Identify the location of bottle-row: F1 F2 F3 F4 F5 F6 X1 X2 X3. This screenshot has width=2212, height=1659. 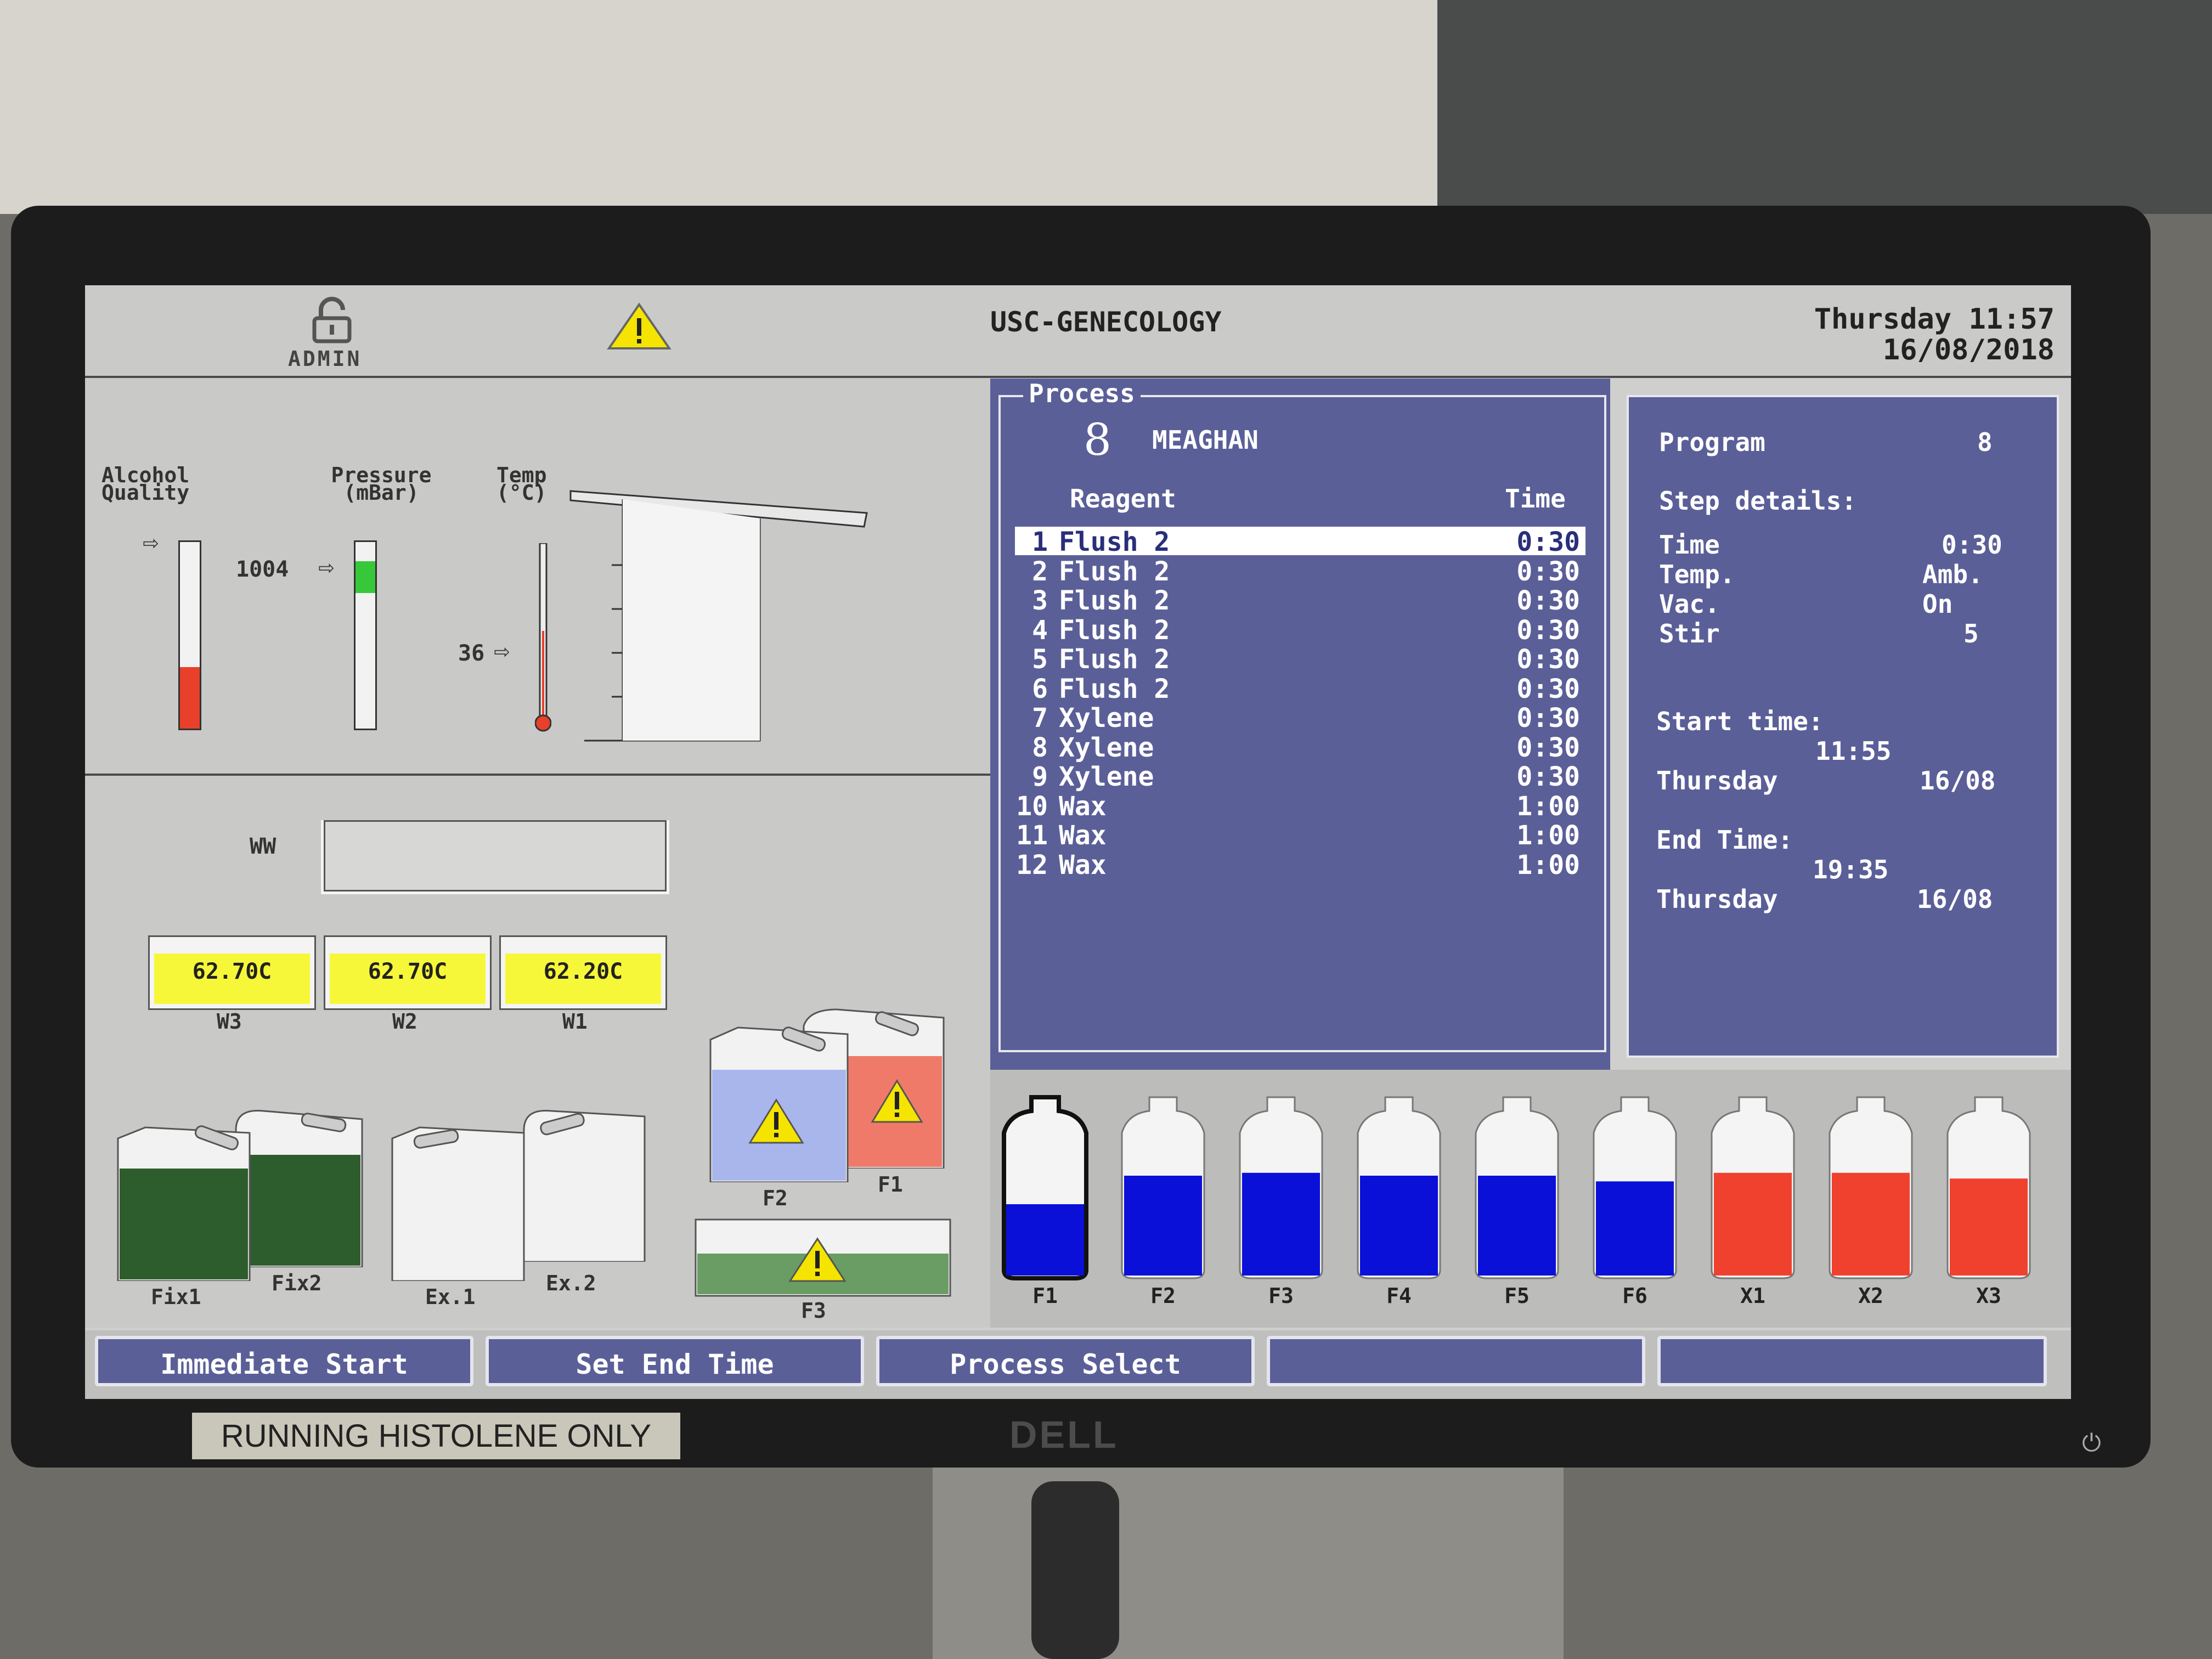
(1531, 1199).